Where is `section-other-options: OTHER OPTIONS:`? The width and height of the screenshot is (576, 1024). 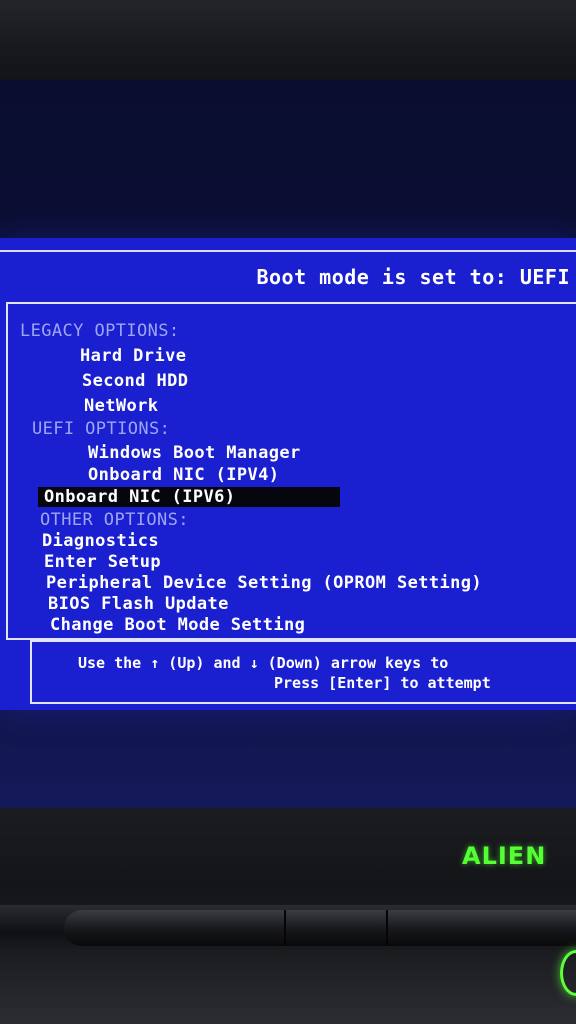
section-other-options: OTHER OPTIONS: is located at coordinates (114, 520).